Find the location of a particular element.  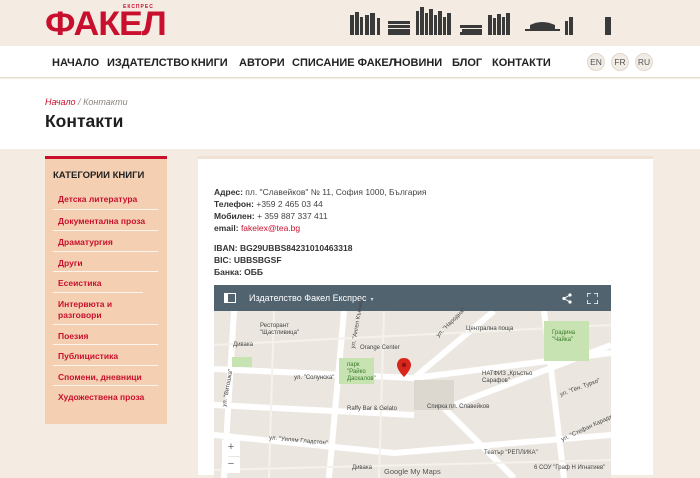

language-ru-button: RU is located at coordinates (644, 62).